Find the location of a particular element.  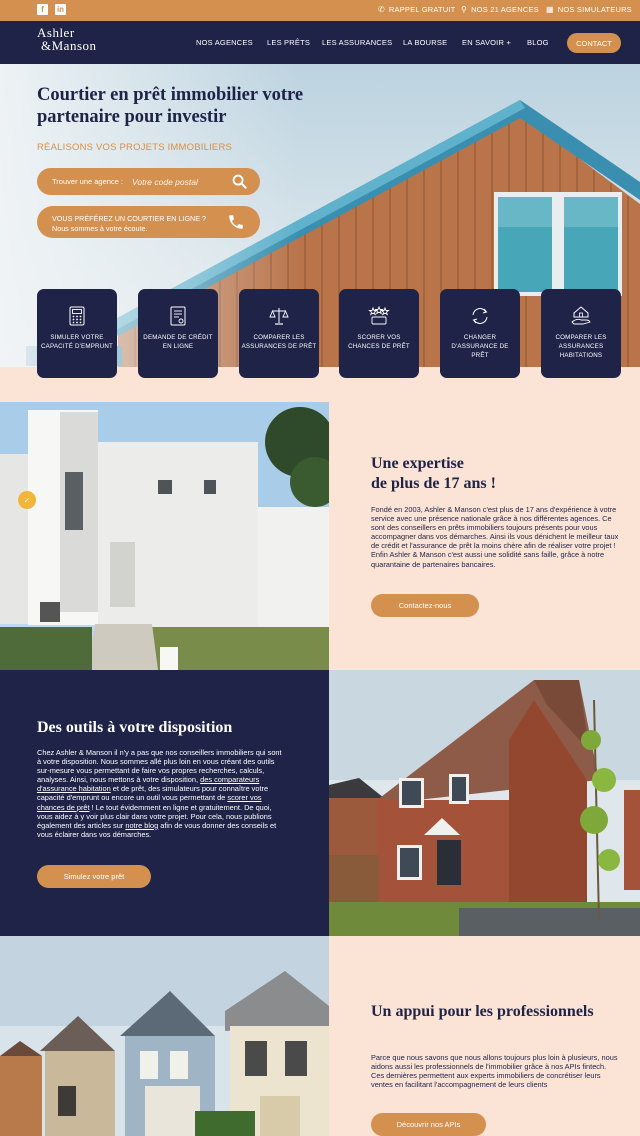

expertise-title-line1: Une expertise is located at coordinates (417, 463).